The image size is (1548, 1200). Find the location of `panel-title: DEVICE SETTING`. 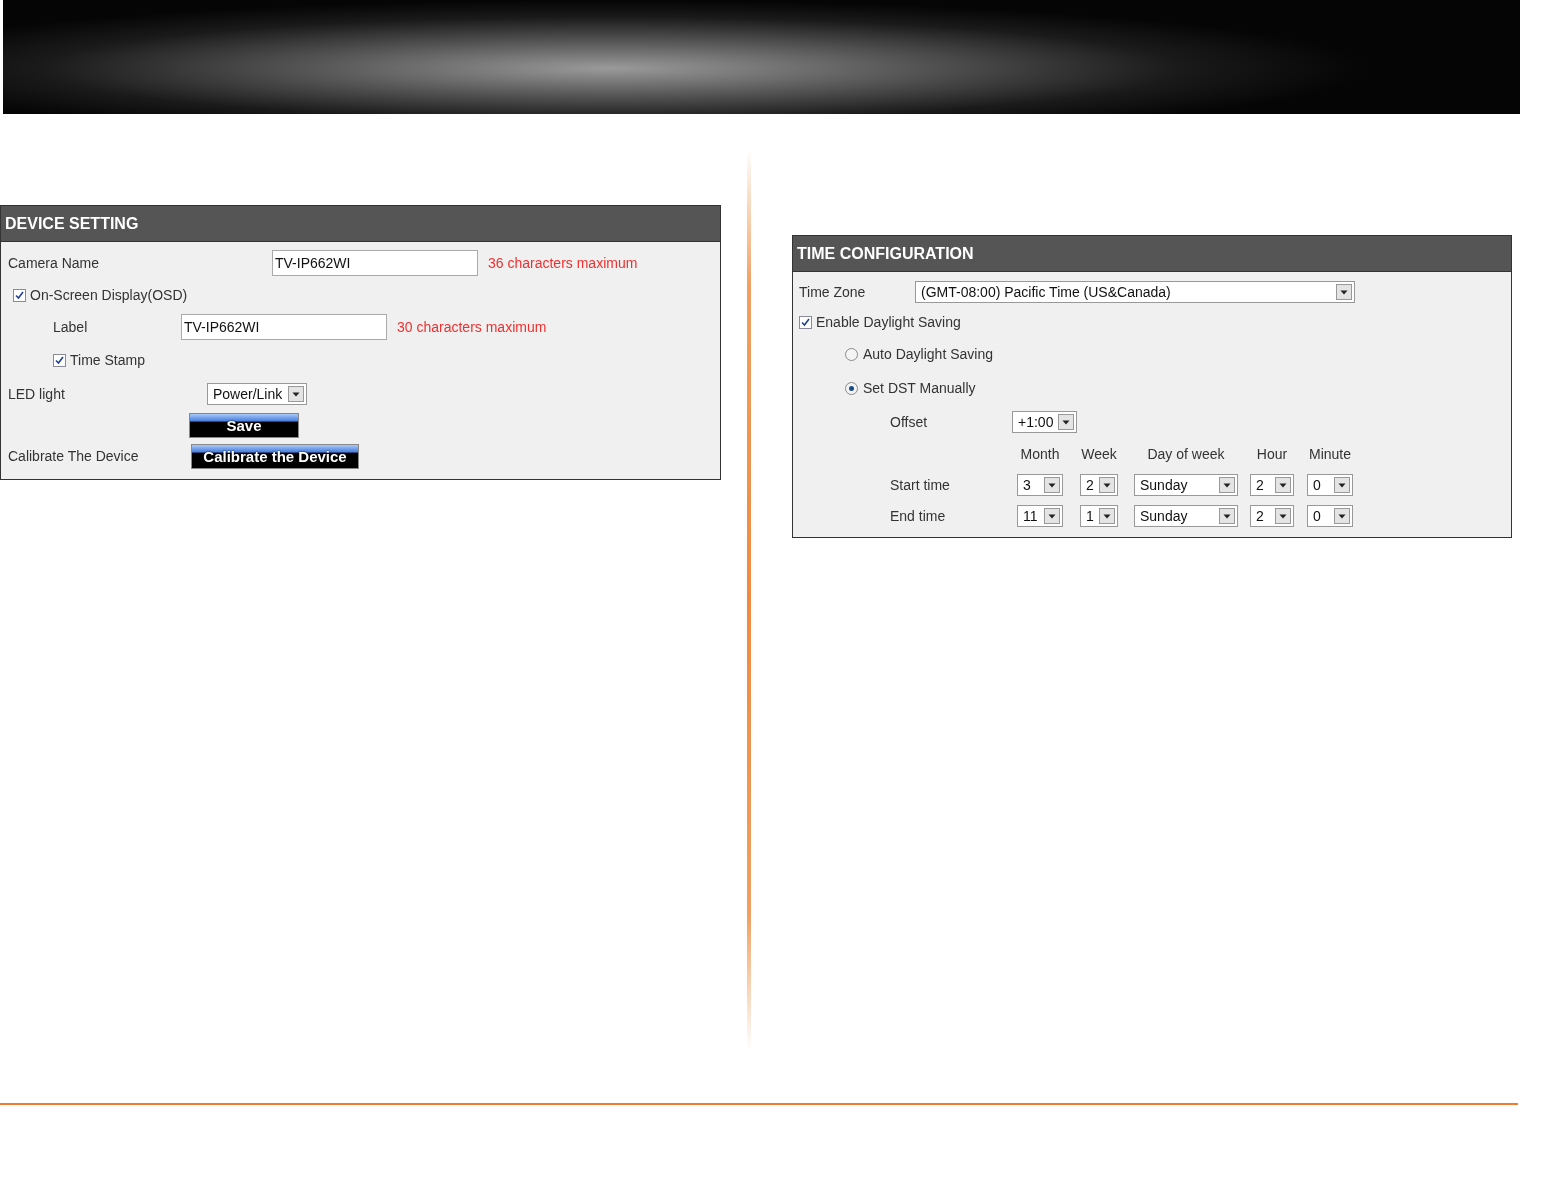

panel-title: DEVICE SETTING is located at coordinates (360, 224).